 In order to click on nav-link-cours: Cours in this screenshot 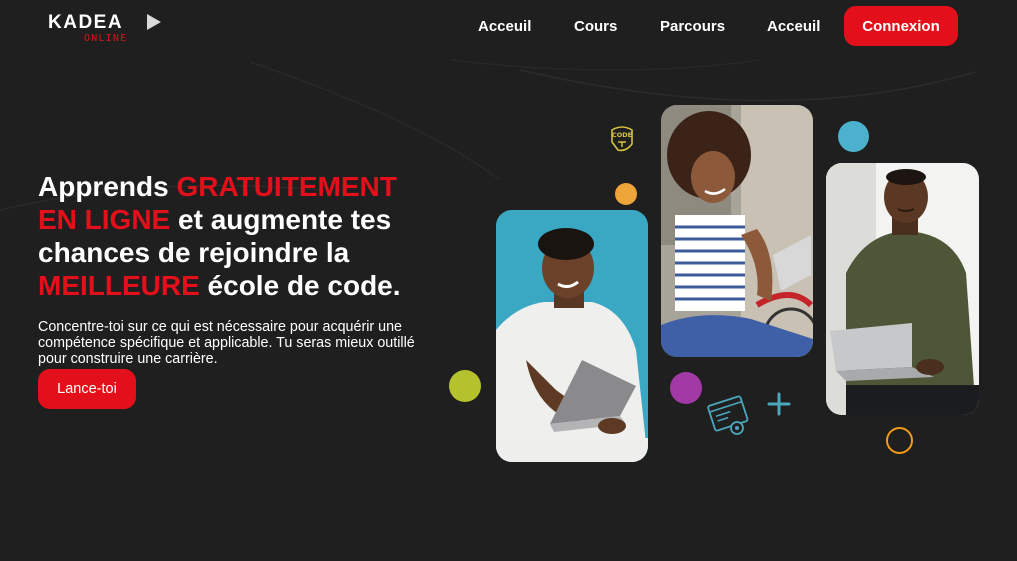, I will do `click(595, 26)`.